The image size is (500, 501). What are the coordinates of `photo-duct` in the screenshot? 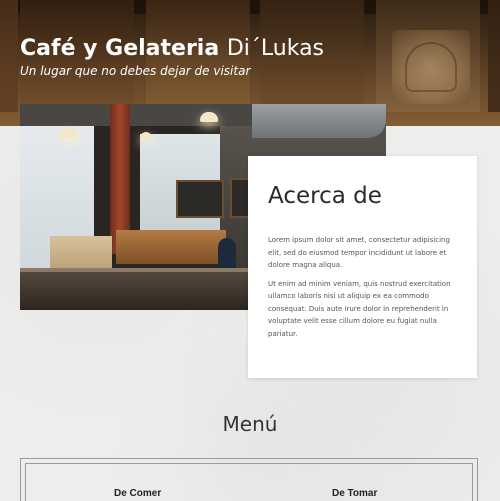 It's located at (319, 121).